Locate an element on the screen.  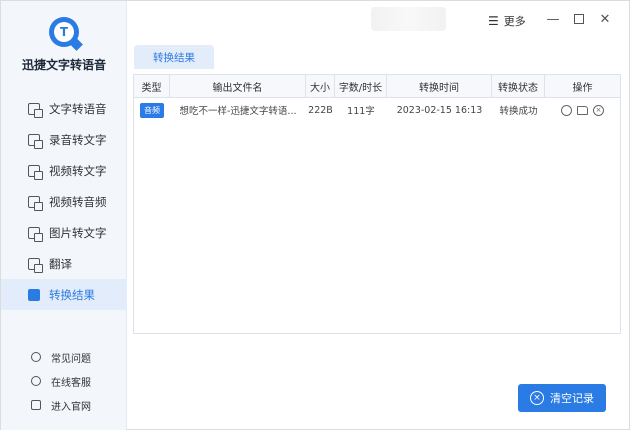
sidebar-nav: 文字转语音 录音转文字 视频转文字 视频转音频 图片转文字 翻译 转换结果 is located at coordinates (64, 201).